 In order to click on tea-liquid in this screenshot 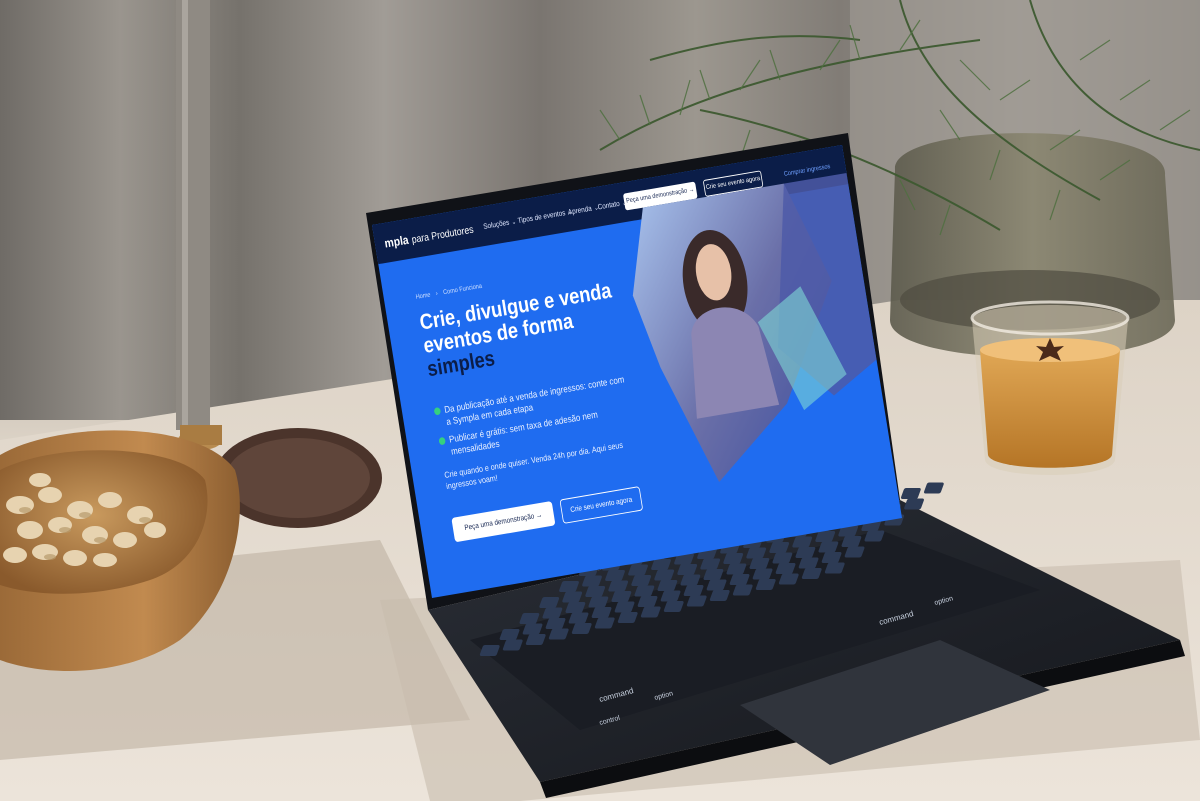, I will do `click(1050, 409)`.